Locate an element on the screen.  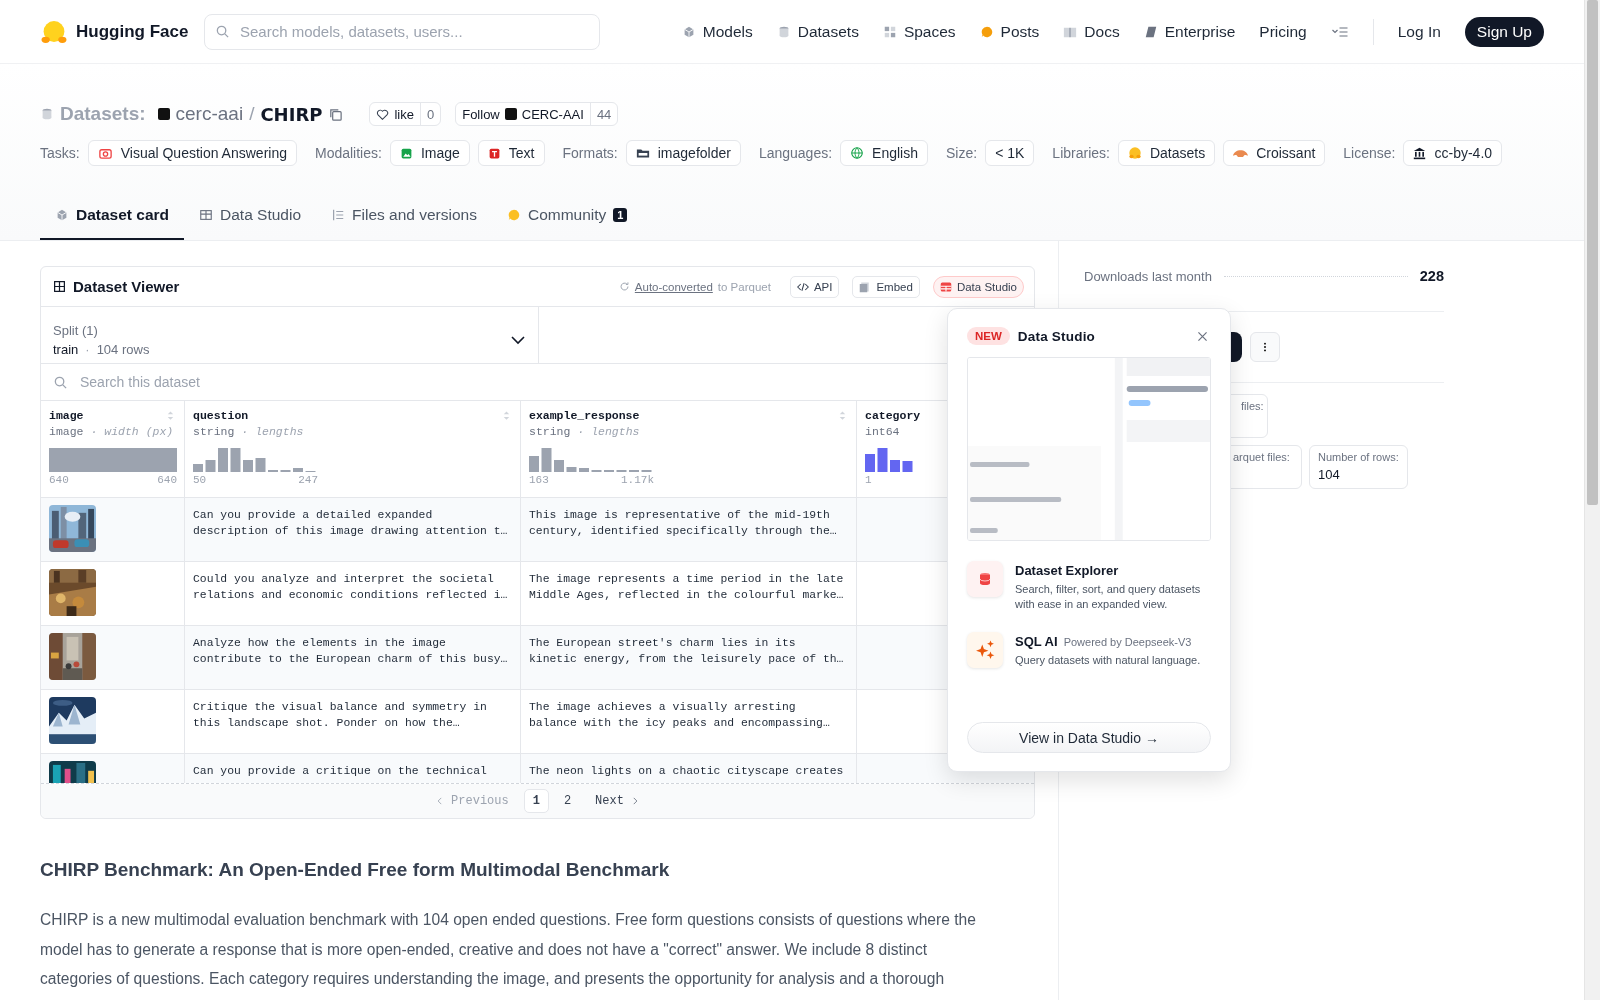
range-max: 1.17k is located at coordinates (637, 480).